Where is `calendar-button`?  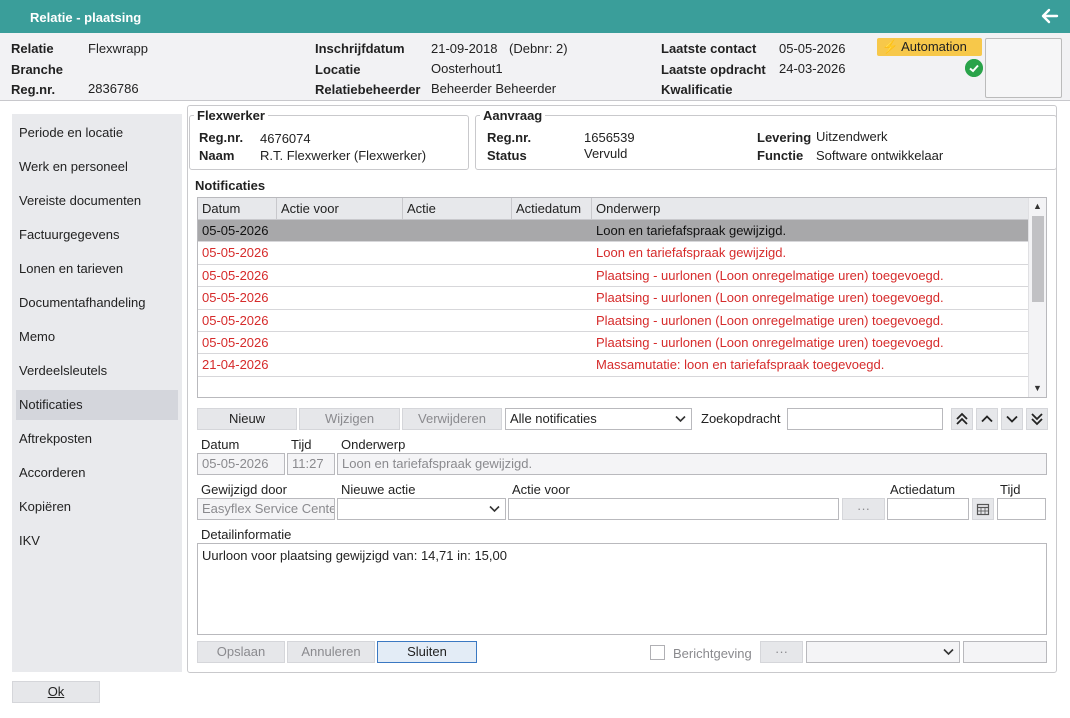
calendar-button is located at coordinates (983, 509).